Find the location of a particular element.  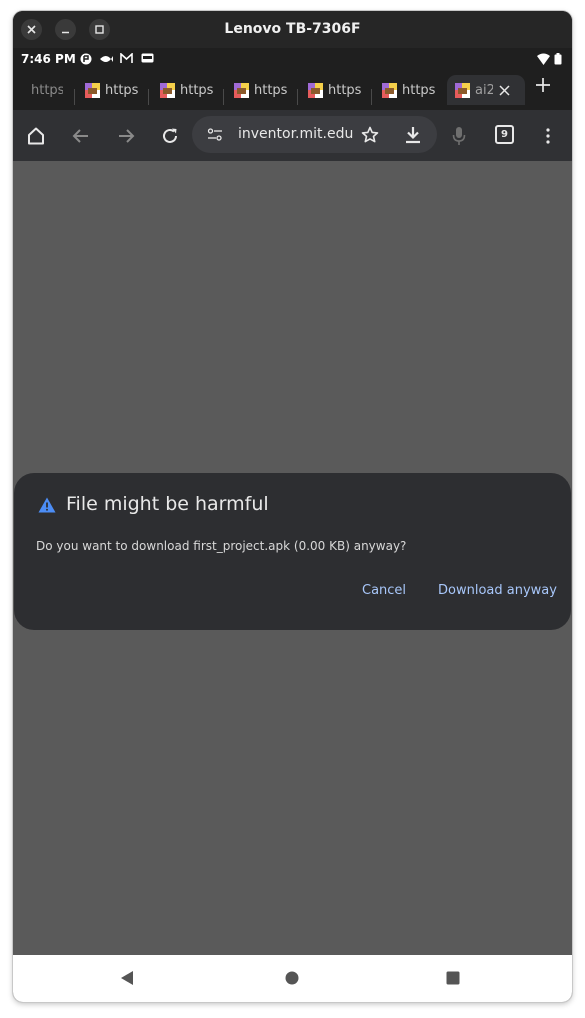

back-arrow-icon is located at coordinates (80, 136).